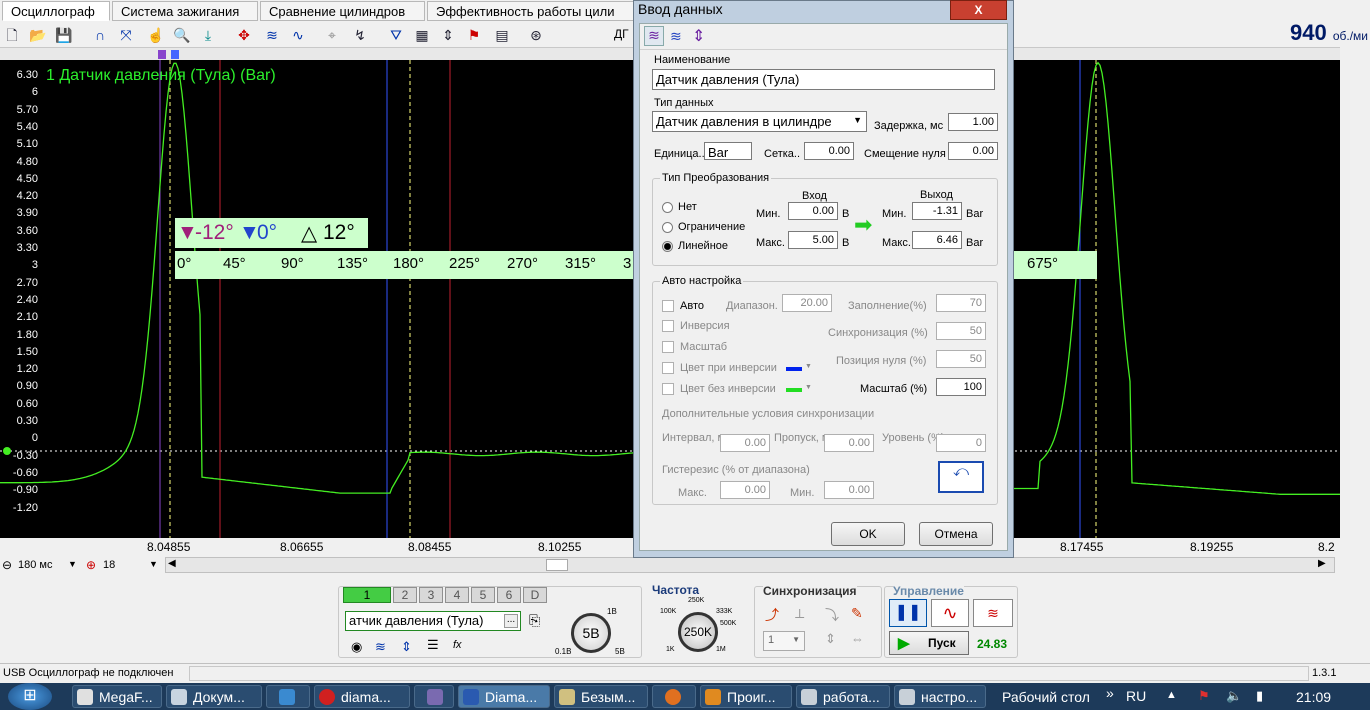  I want to click on zoom-out-icon: ⊖, so click(7, 565).